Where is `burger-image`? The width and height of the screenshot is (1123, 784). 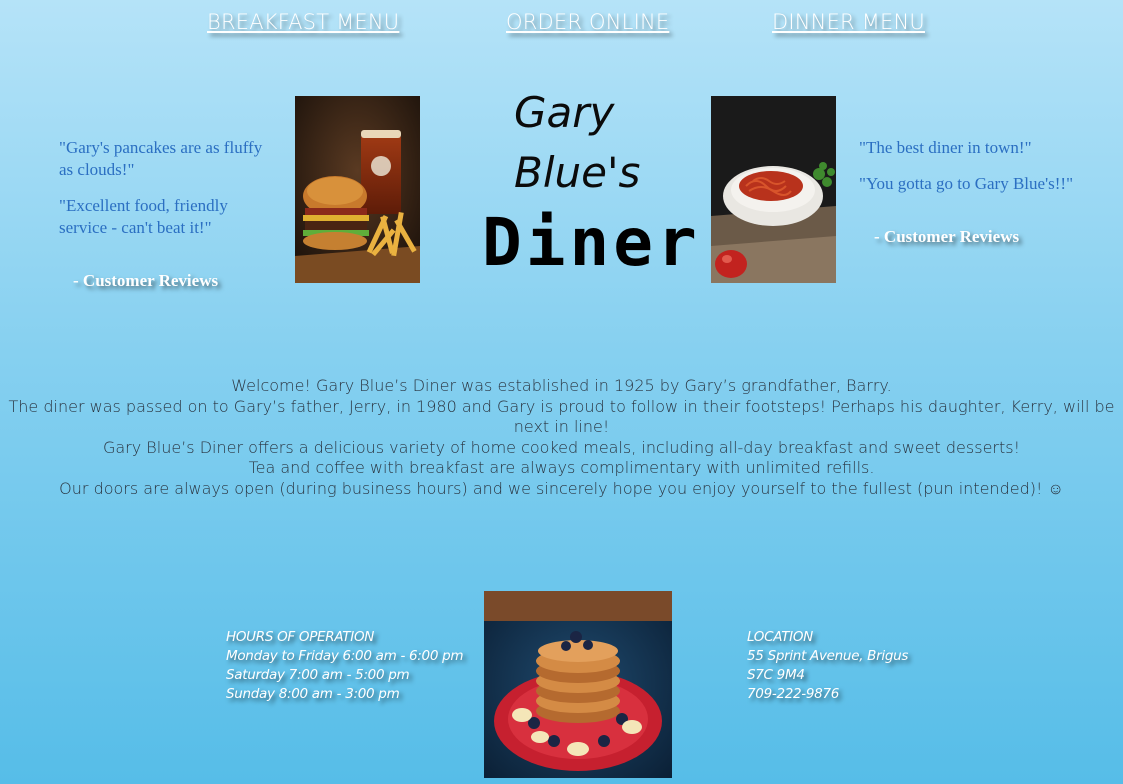 burger-image is located at coordinates (357, 189).